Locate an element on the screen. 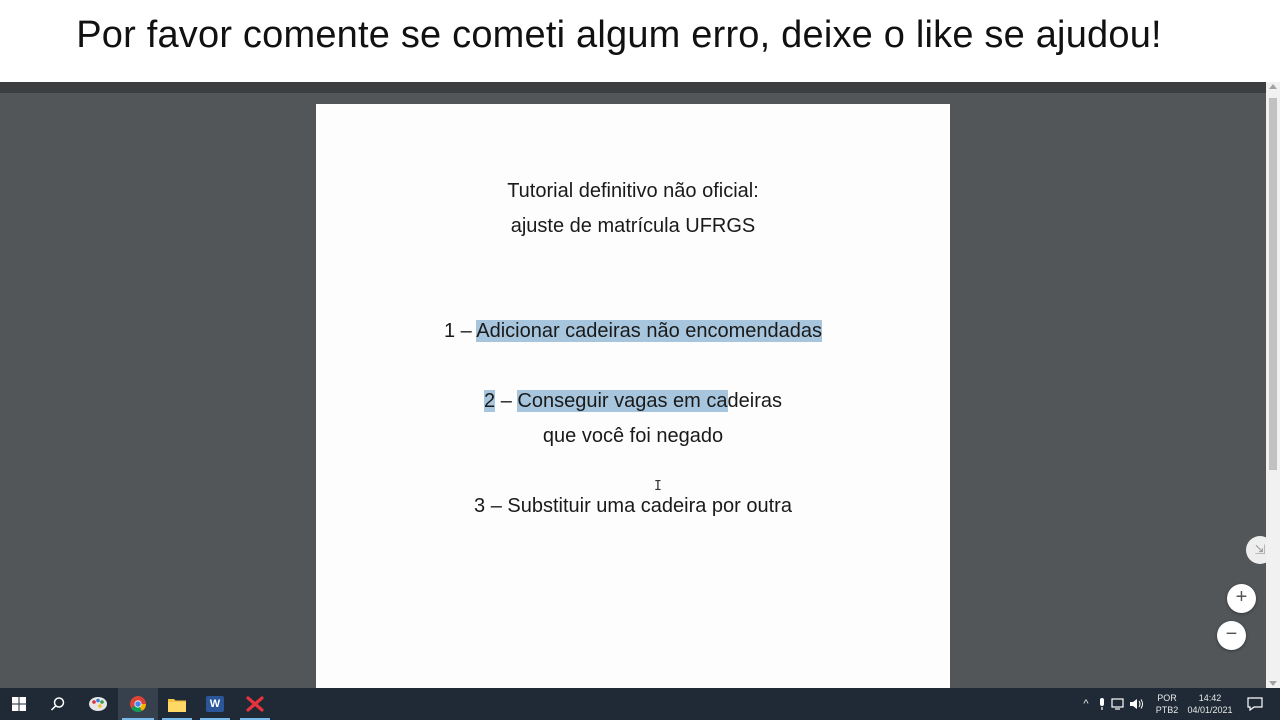 The height and width of the screenshot is (720, 1280). item-2-dash: – is located at coordinates (506, 401).